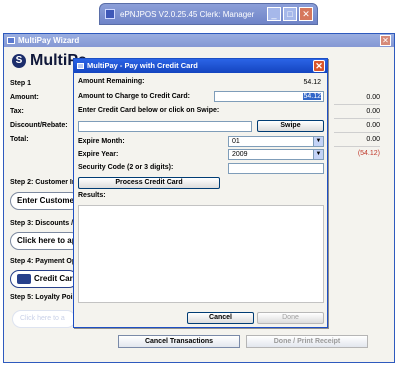 This screenshot has width=399, height=369. I want to click on expire-year-value: 2009, so click(240, 154).